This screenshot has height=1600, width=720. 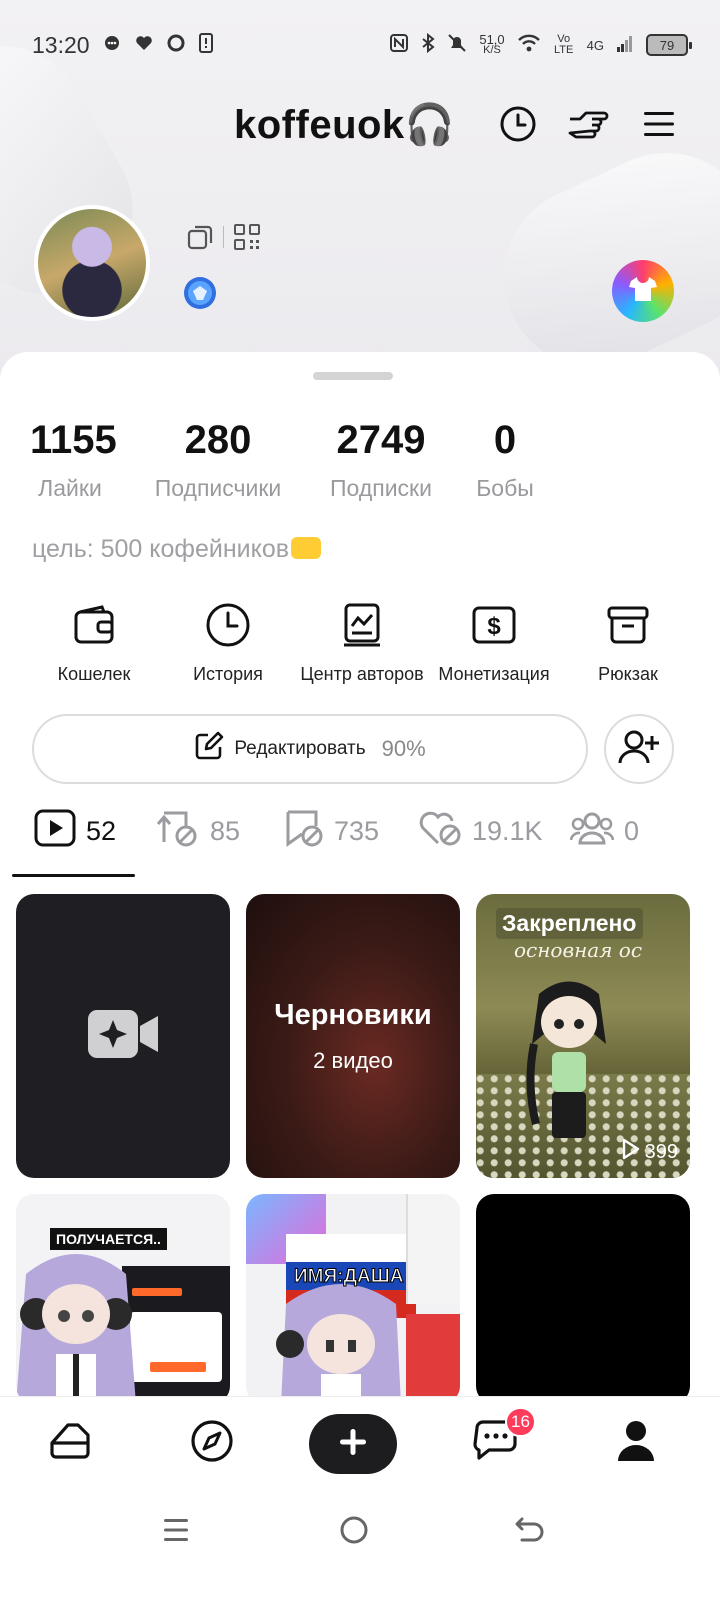 I want to click on stat-following: 2749 Подписки, so click(x=381, y=460).